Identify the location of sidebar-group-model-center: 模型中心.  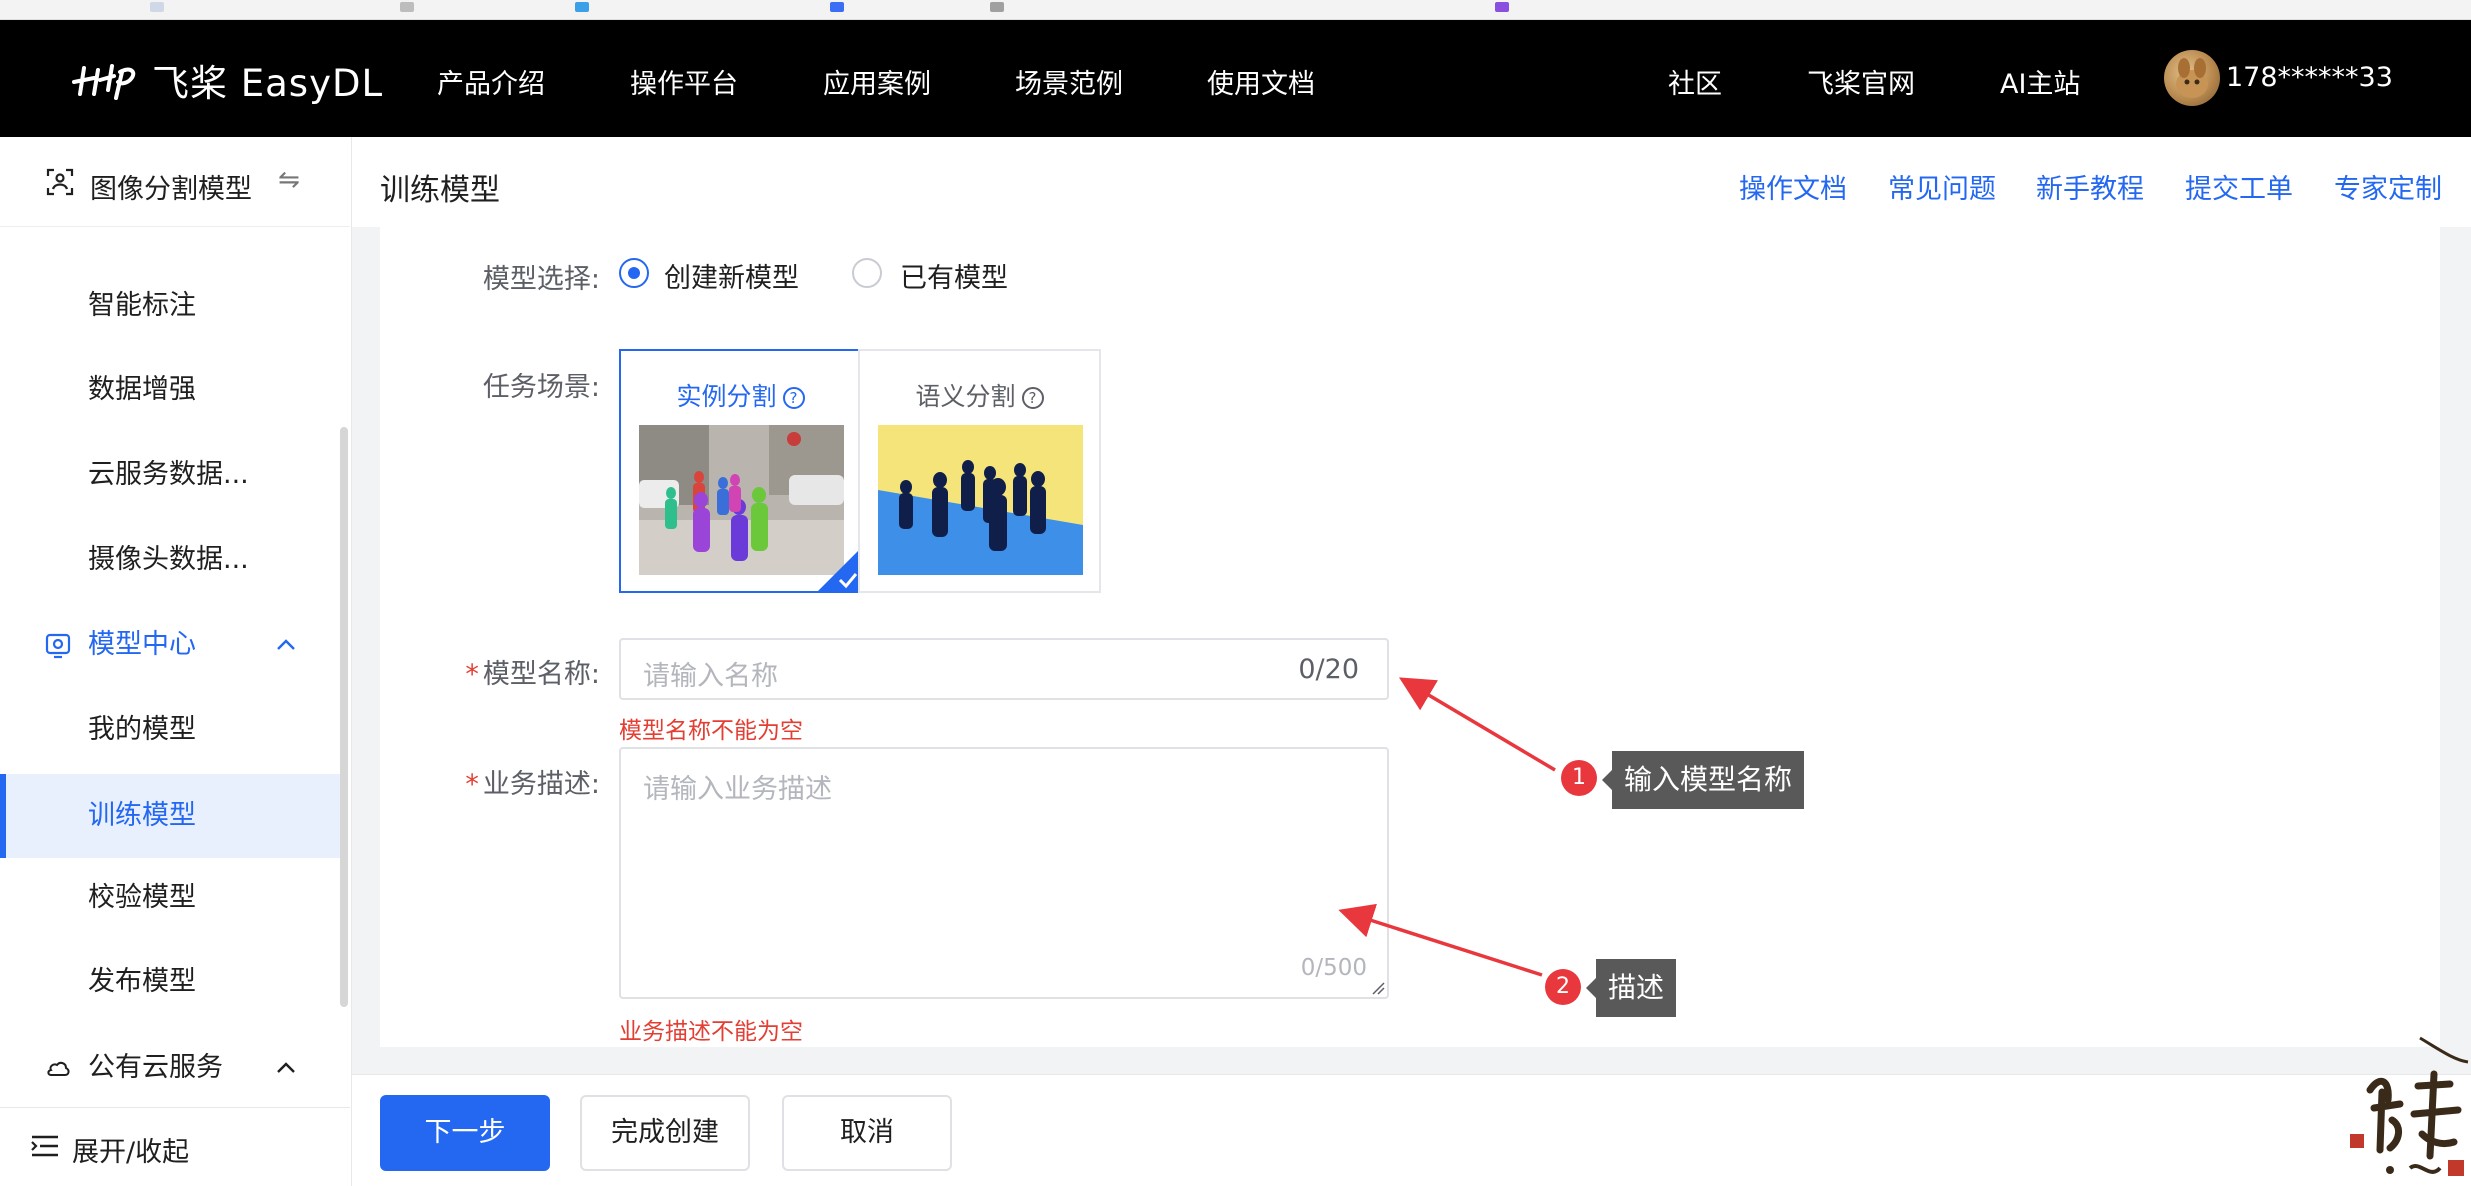
(170, 645).